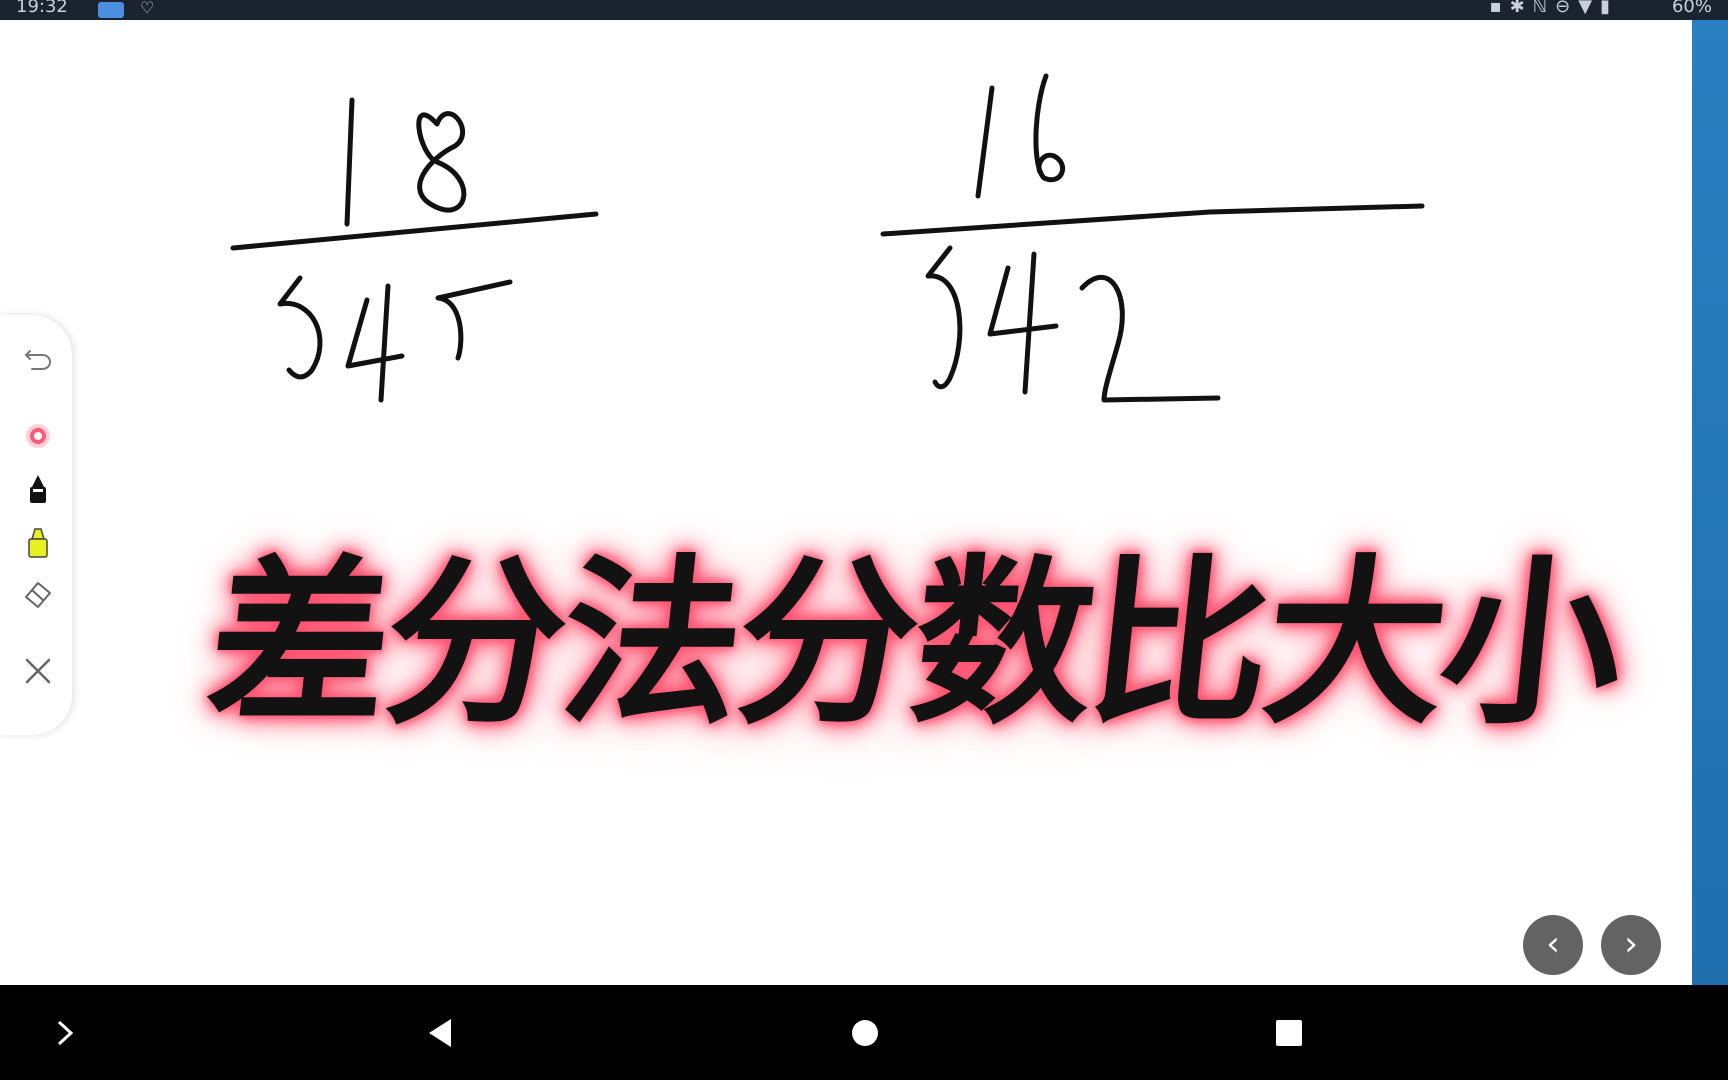 This screenshot has height=1080, width=1728. Describe the element at coordinates (38, 489) in the screenshot. I see `pen-icon` at that location.